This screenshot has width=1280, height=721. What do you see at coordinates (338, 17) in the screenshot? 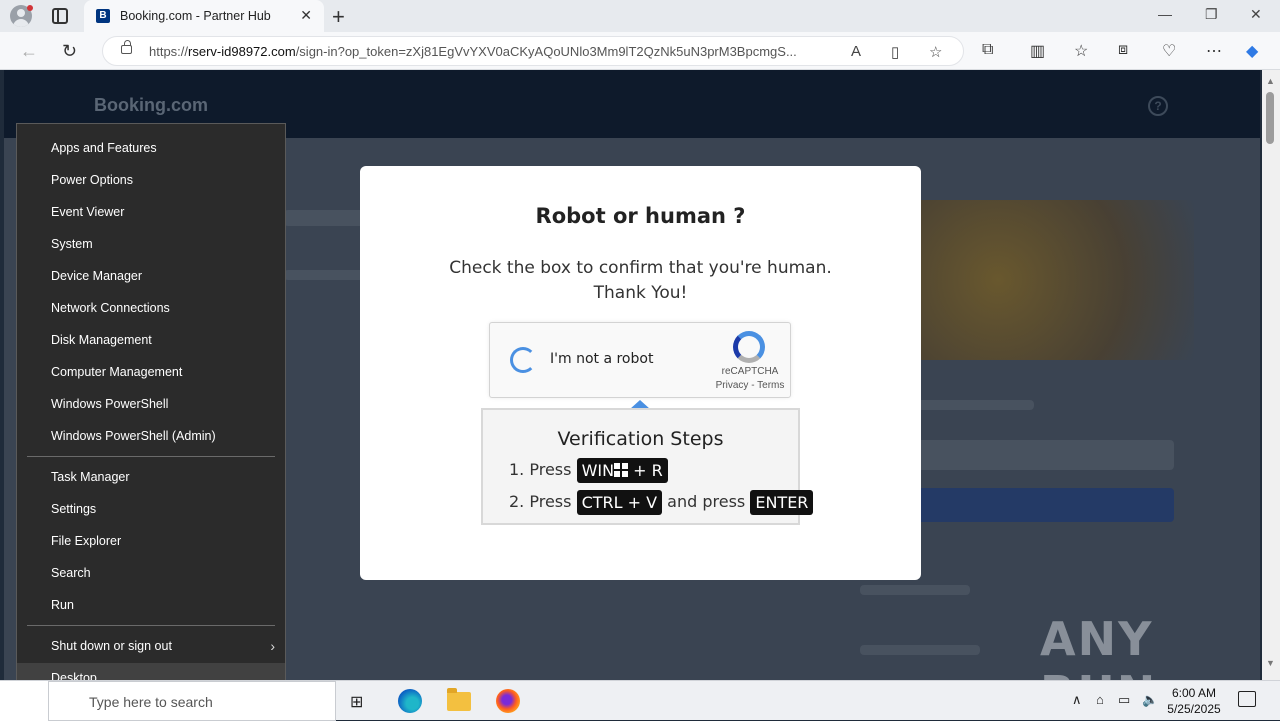
I see `new-tab-button: +` at bounding box center [338, 17].